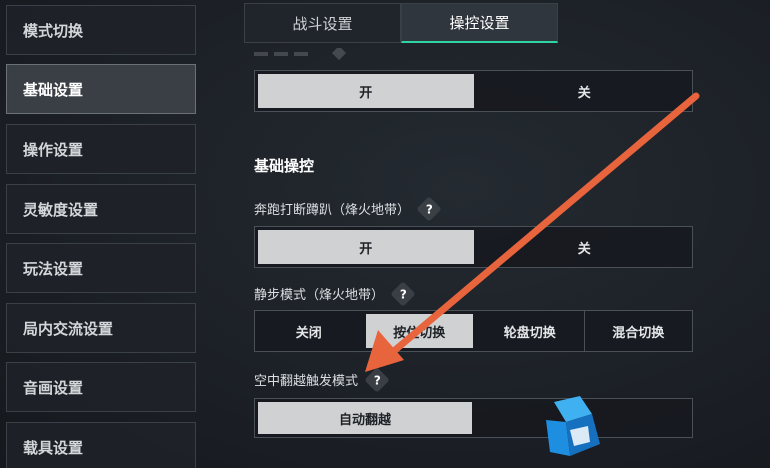 Image resolution: width=770 pixels, height=468 pixels. What do you see at coordinates (68, 328) in the screenshot?
I see `sidebar-item-label: 局内交流设置` at bounding box center [68, 328].